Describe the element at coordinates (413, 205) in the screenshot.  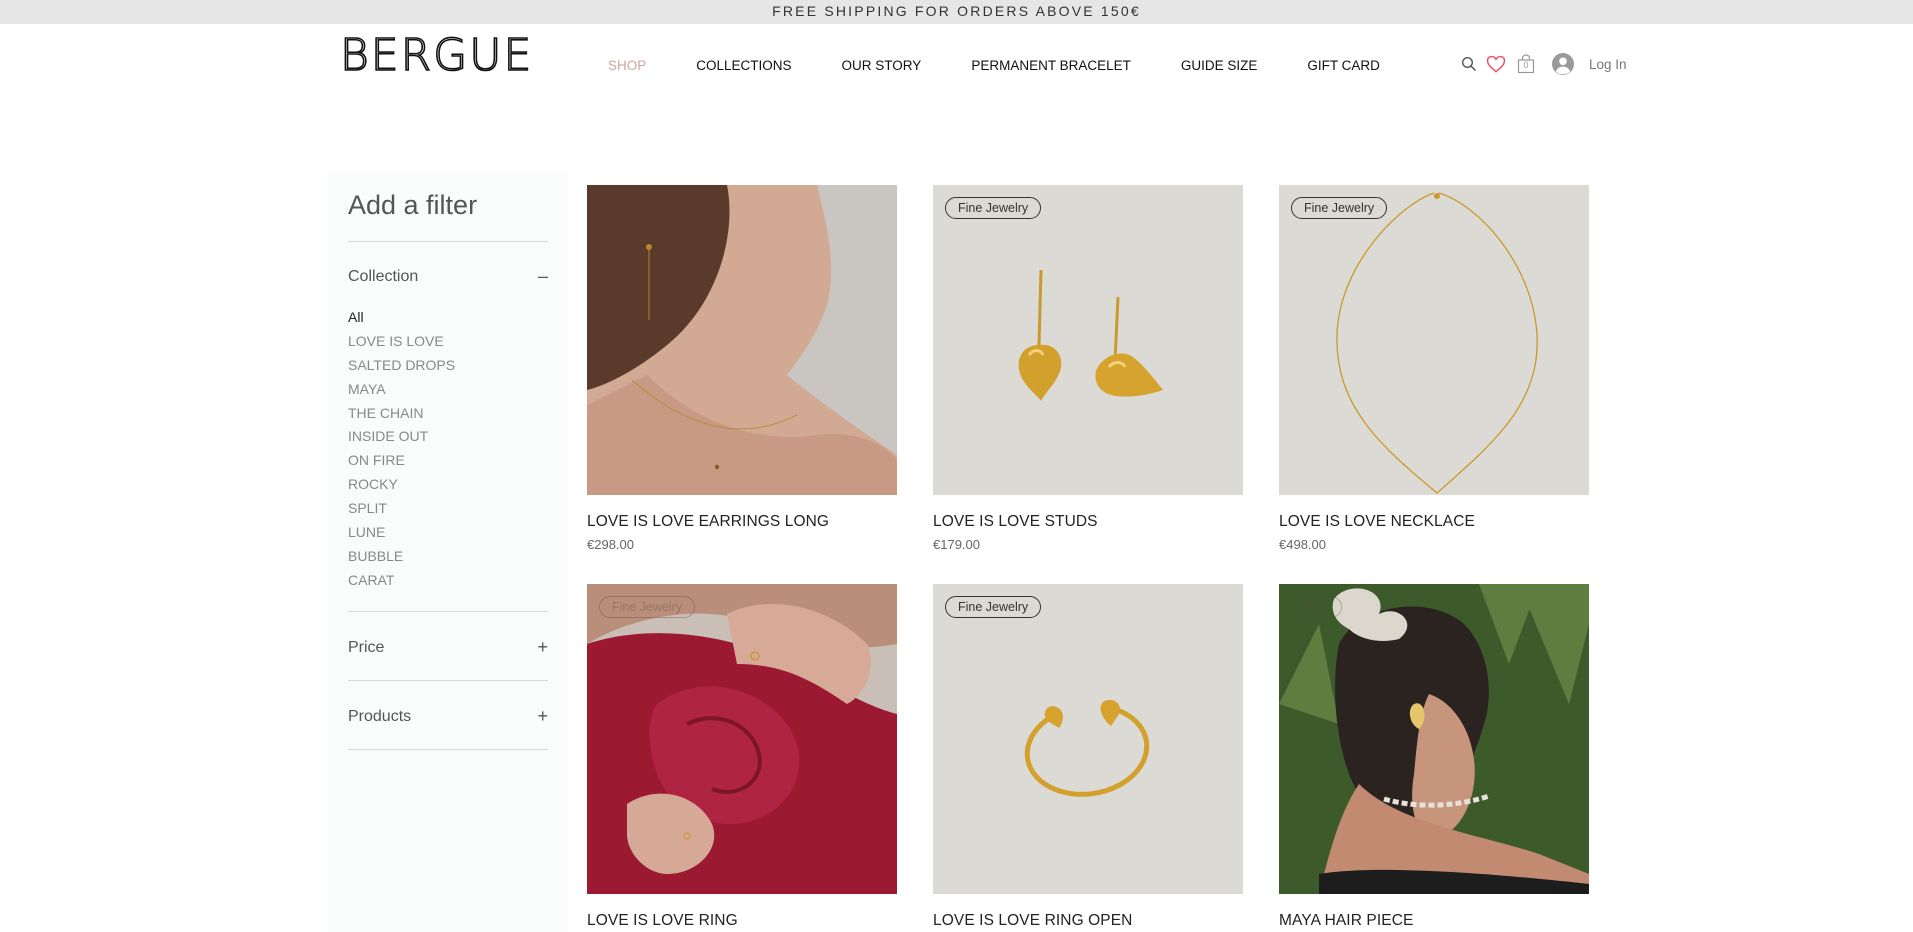
I see `filter-title: Add a filter` at that location.